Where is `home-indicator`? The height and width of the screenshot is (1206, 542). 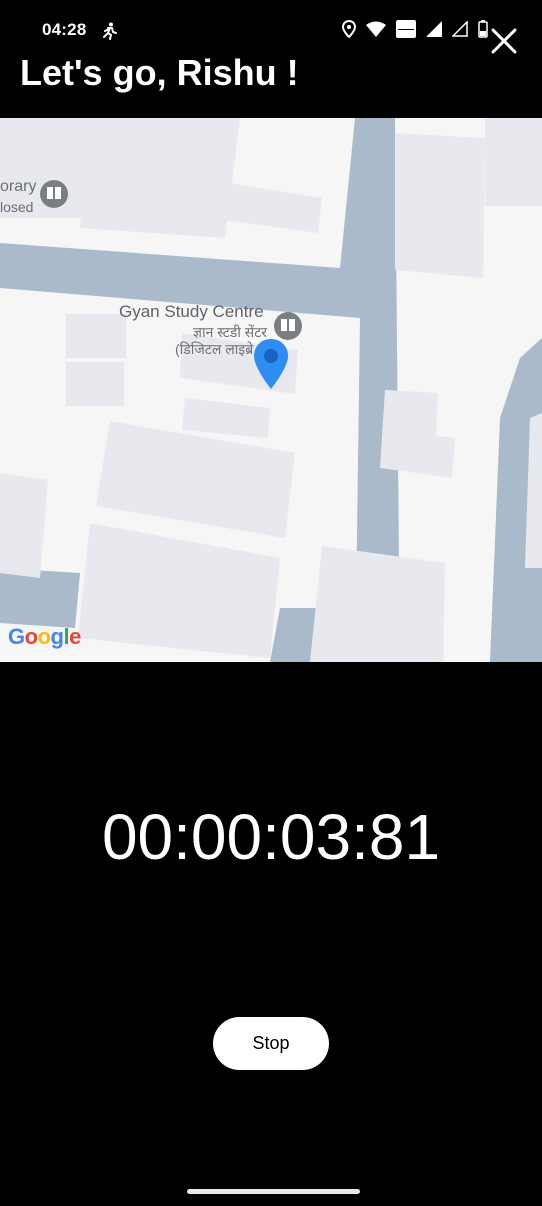 home-indicator is located at coordinates (273, 1191).